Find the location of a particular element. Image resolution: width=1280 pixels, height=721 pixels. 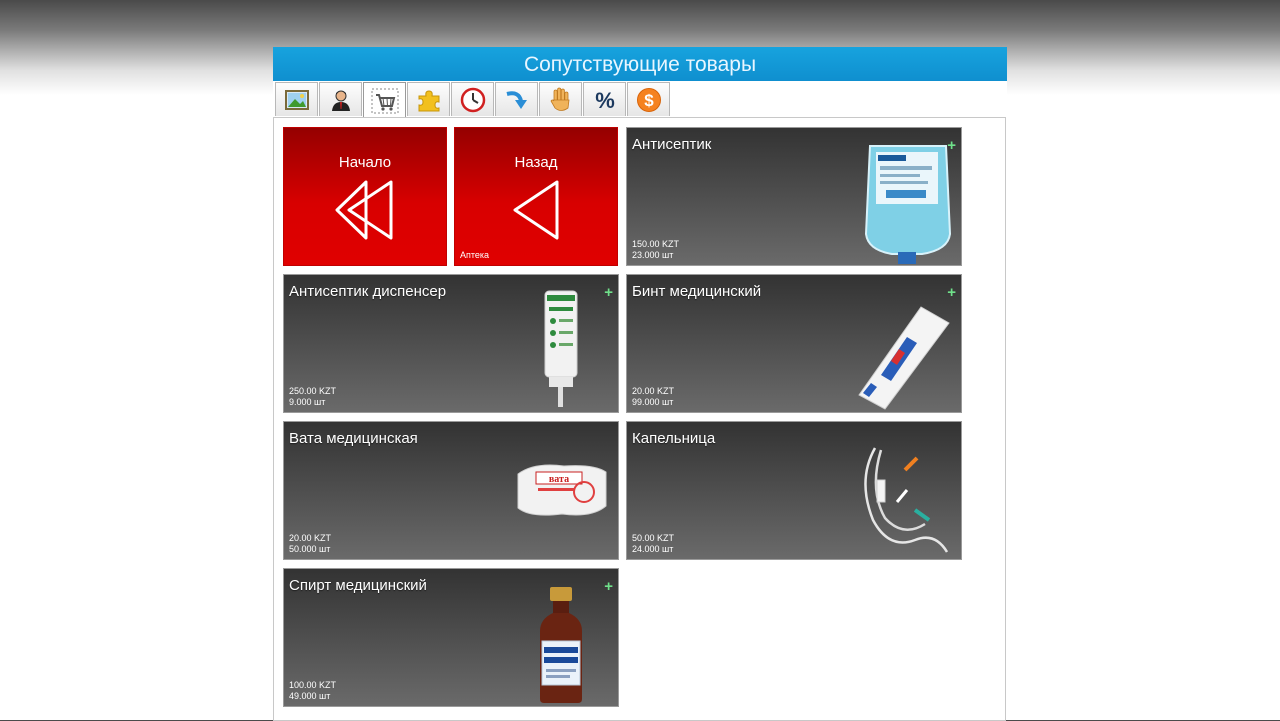

bandage-package-image is located at coordinates (904, 358).